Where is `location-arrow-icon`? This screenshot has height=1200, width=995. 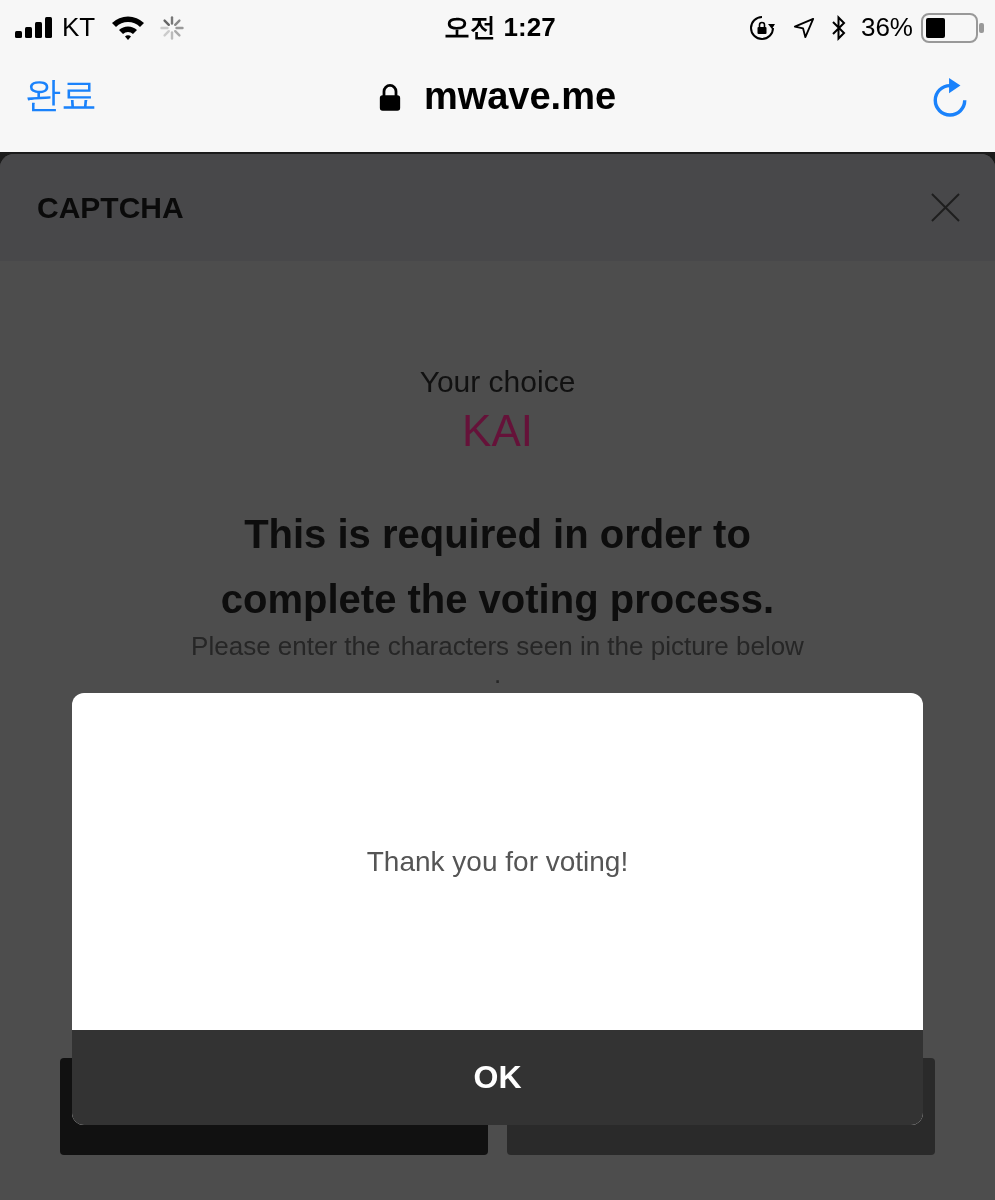 location-arrow-icon is located at coordinates (803, 27).